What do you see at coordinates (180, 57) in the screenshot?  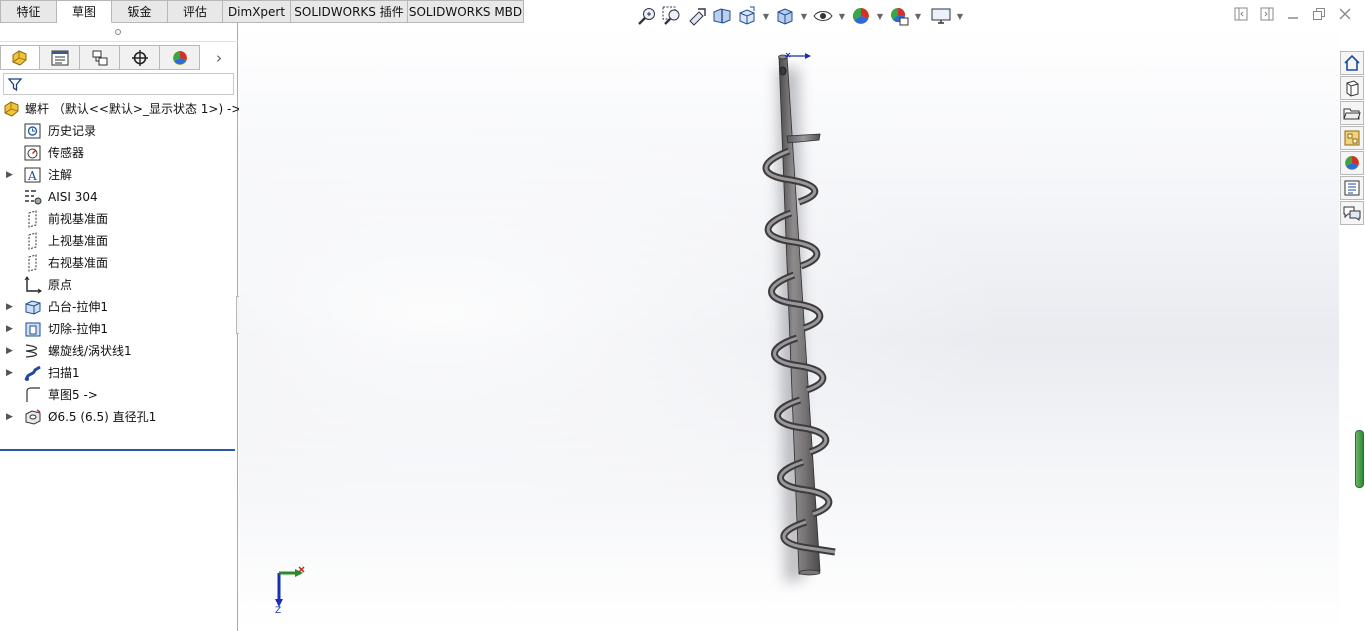 I see `displaymanager-tab` at bounding box center [180, 57].